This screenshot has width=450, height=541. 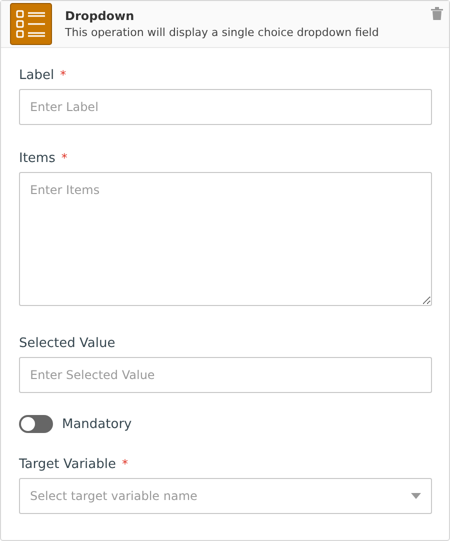 I want to click on toggle-label: Mandatory, so click(x=97, y=424).